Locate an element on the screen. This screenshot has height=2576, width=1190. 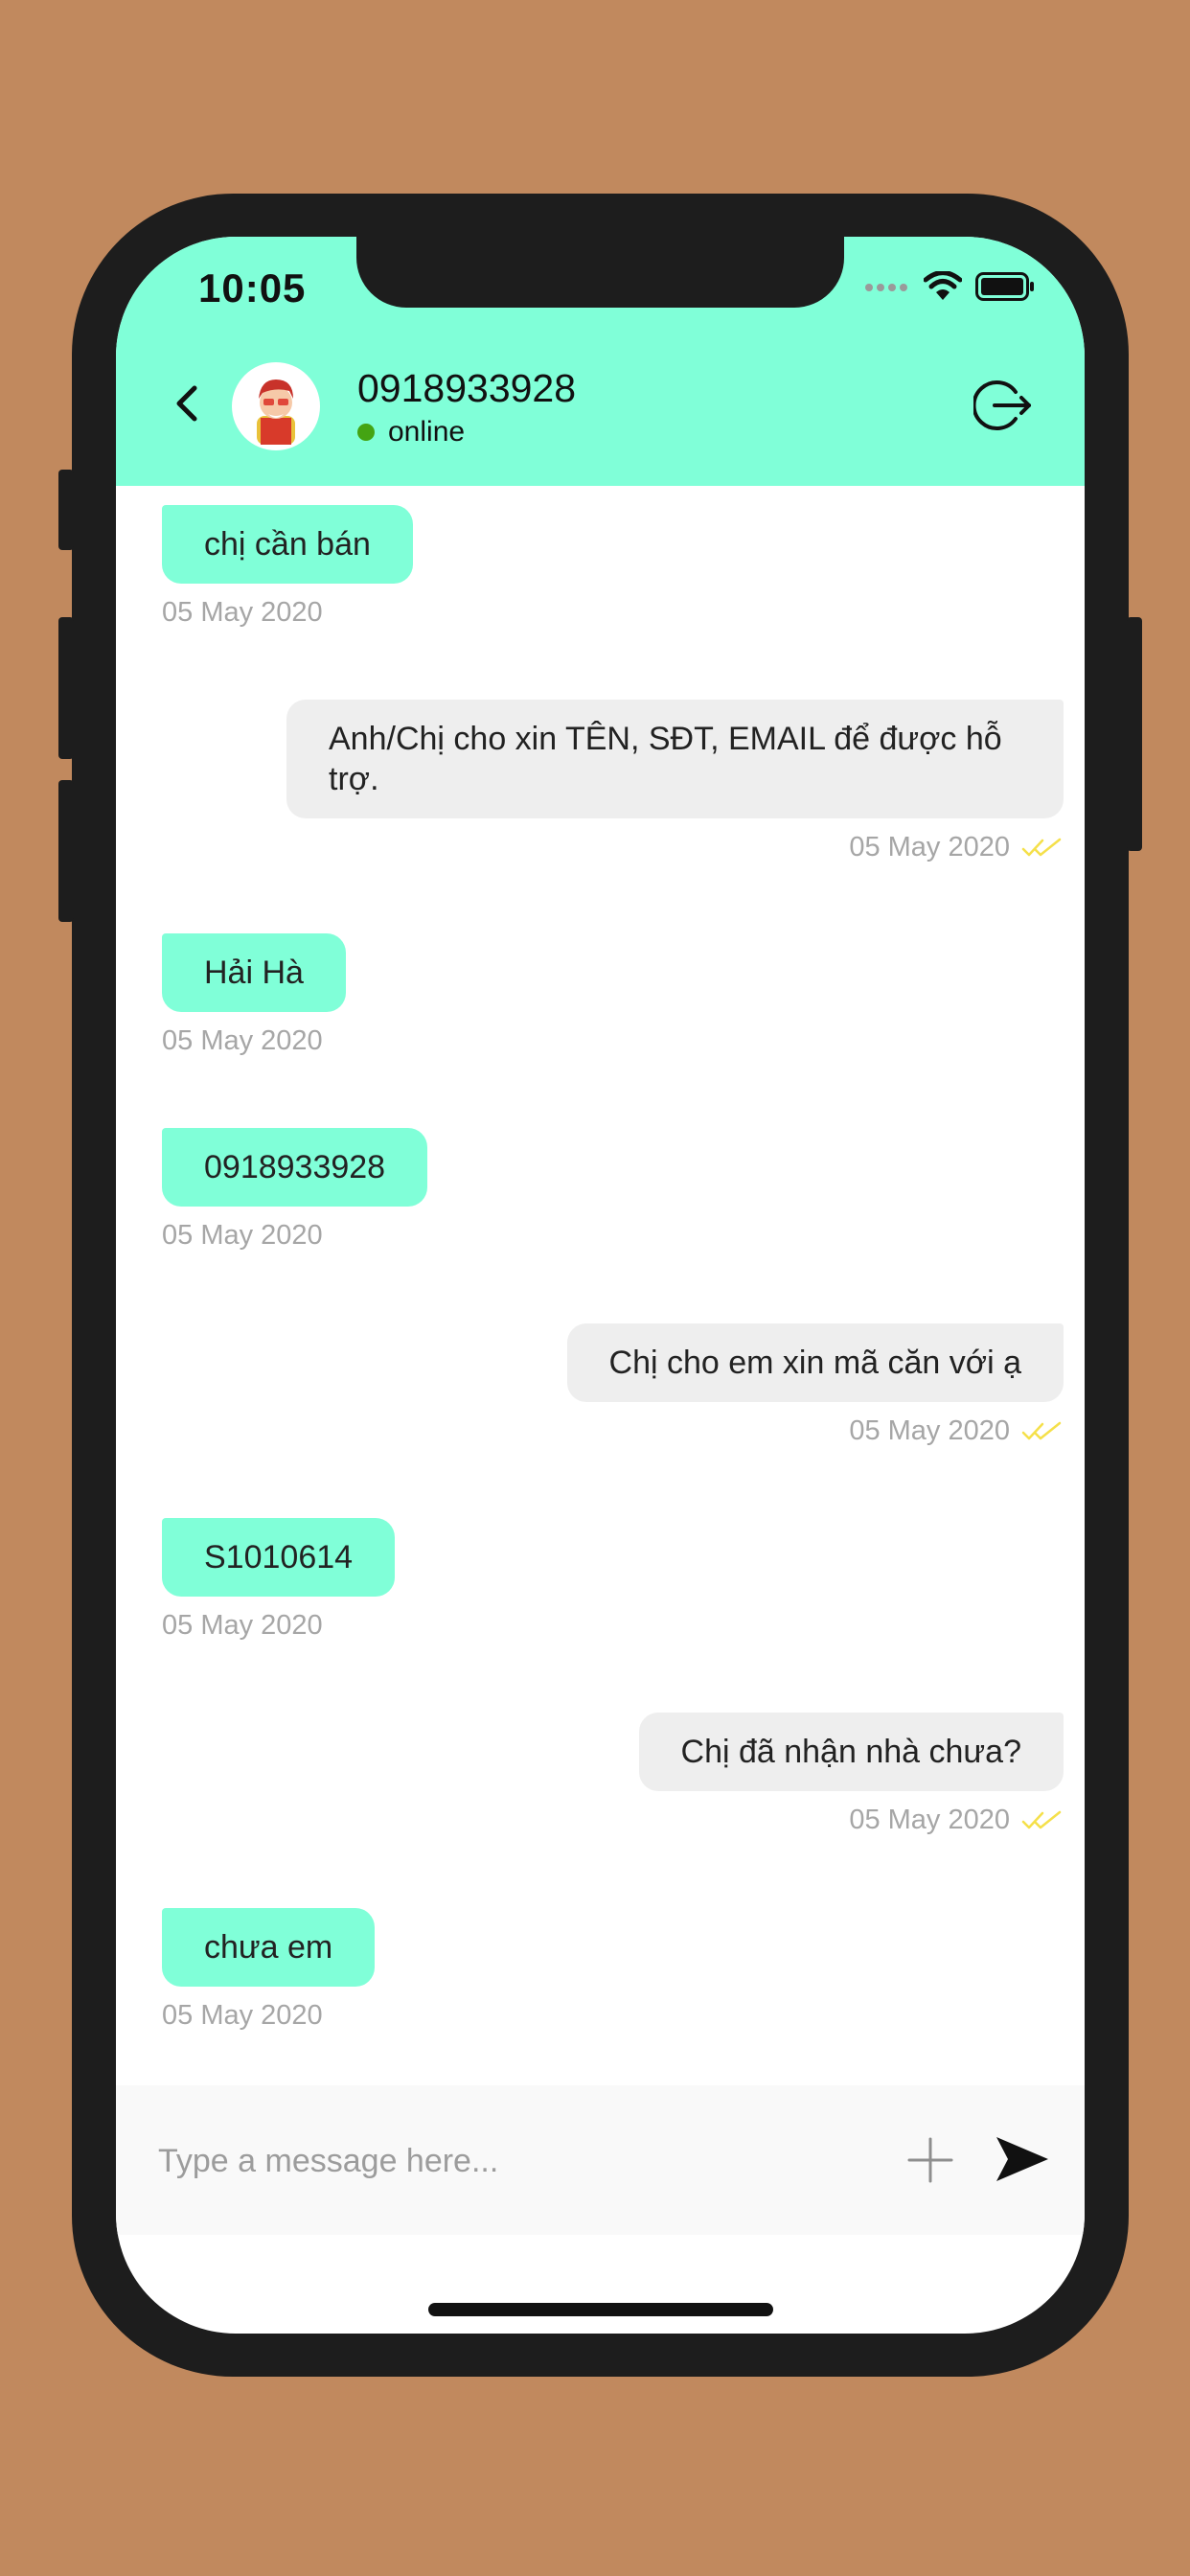
message-outgoing: Chị đã nhận nhà chưa? 05 May 2020 is located at coordinates (851, 1774).